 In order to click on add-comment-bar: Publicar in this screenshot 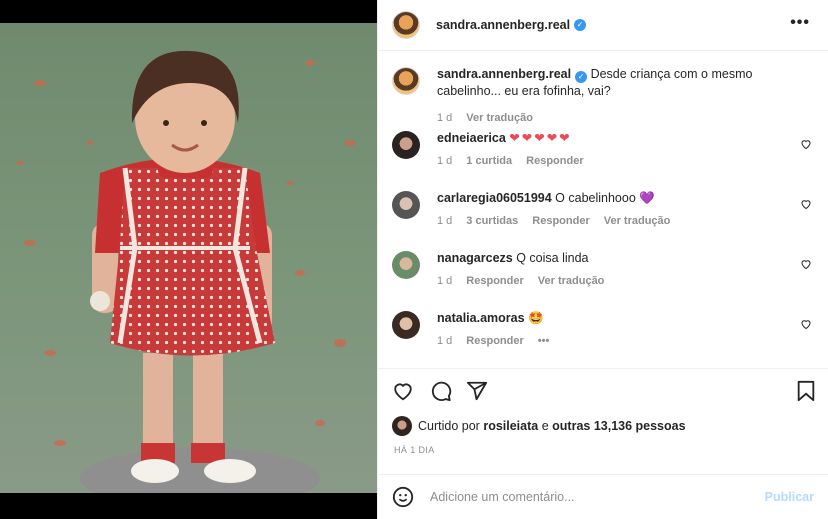, I will do `click(603, 496)`.